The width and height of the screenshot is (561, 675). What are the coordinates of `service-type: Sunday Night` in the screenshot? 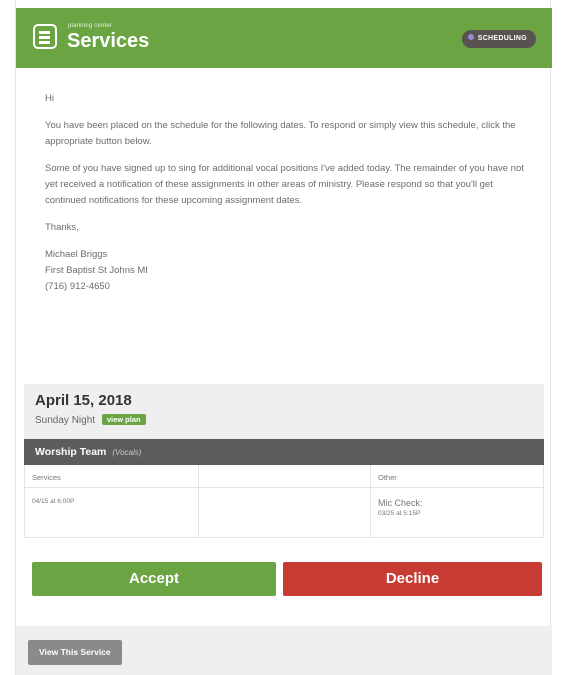 It's located at (65, 421).